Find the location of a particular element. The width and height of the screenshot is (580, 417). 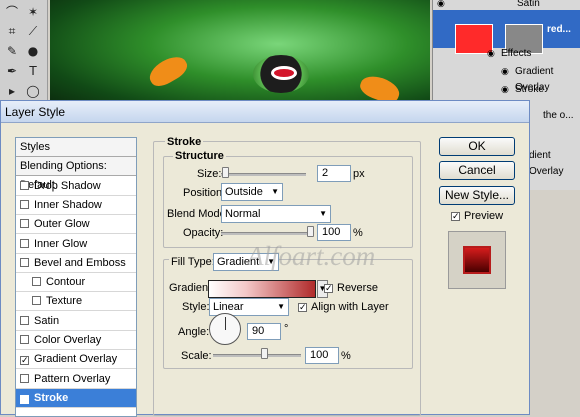

layer-effect-gradient-overlay: ◉ Gradient Overlay is located at coordinates (506, 78).